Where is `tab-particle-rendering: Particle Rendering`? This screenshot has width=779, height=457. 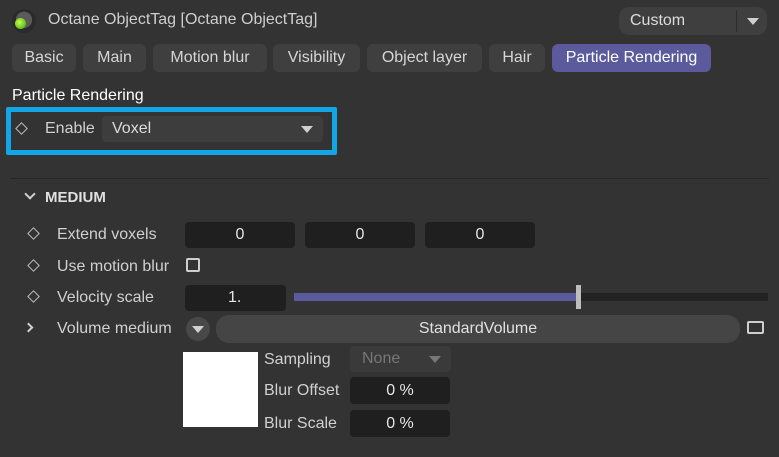 tab-particle-rendering: Particle Rendering is located at coordinates (631, 58).